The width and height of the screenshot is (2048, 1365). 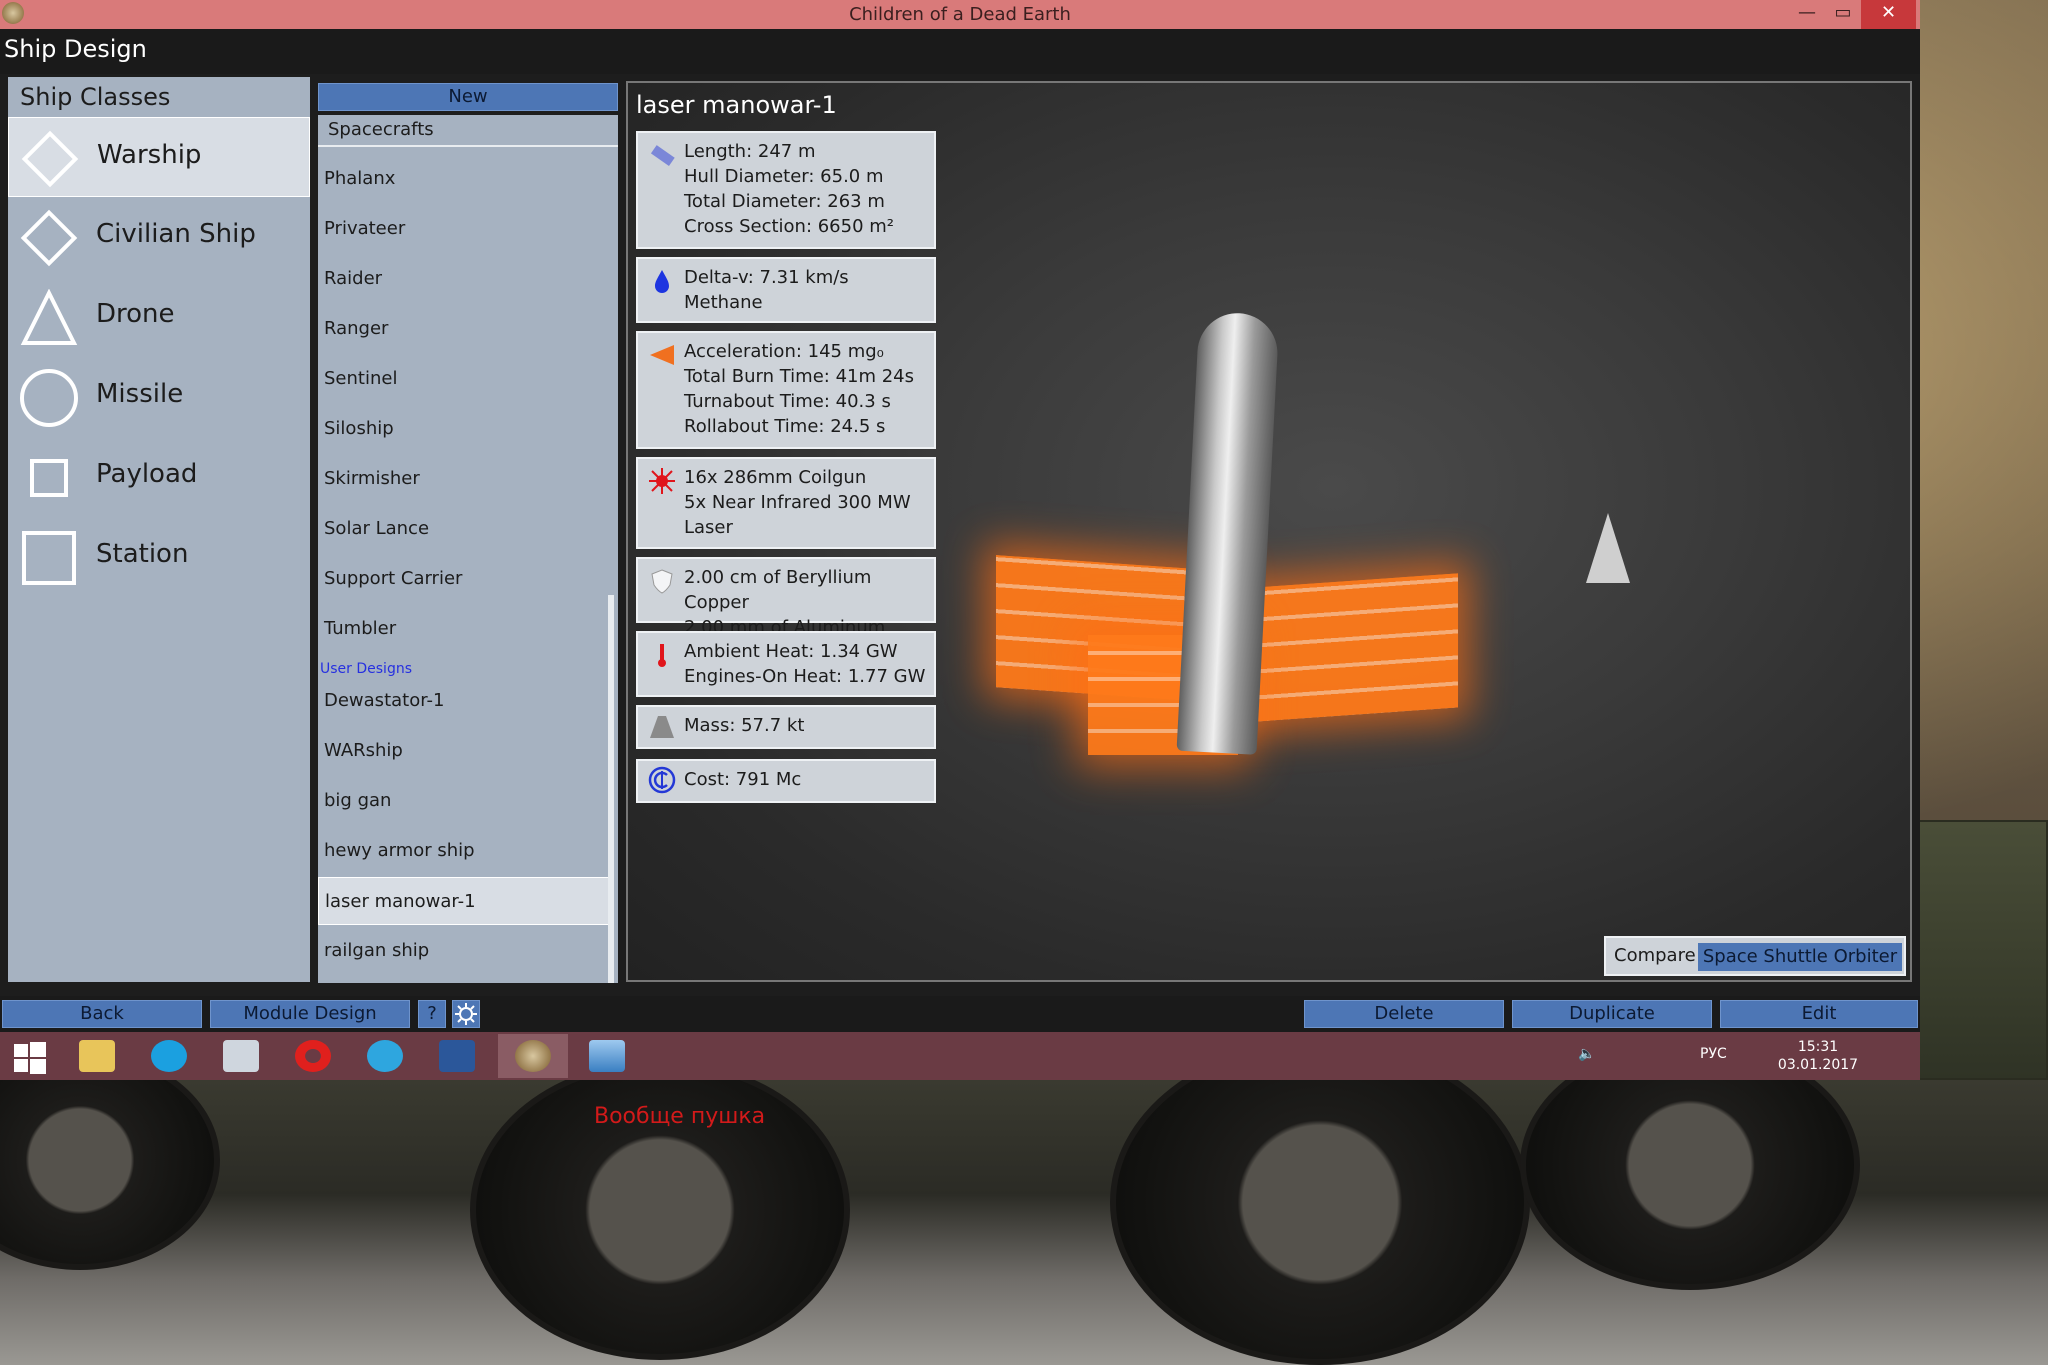 What do you see at coordinates (457, 1056) in the screenshot?
I see `word-icon` at bounding box center [457, 1056].